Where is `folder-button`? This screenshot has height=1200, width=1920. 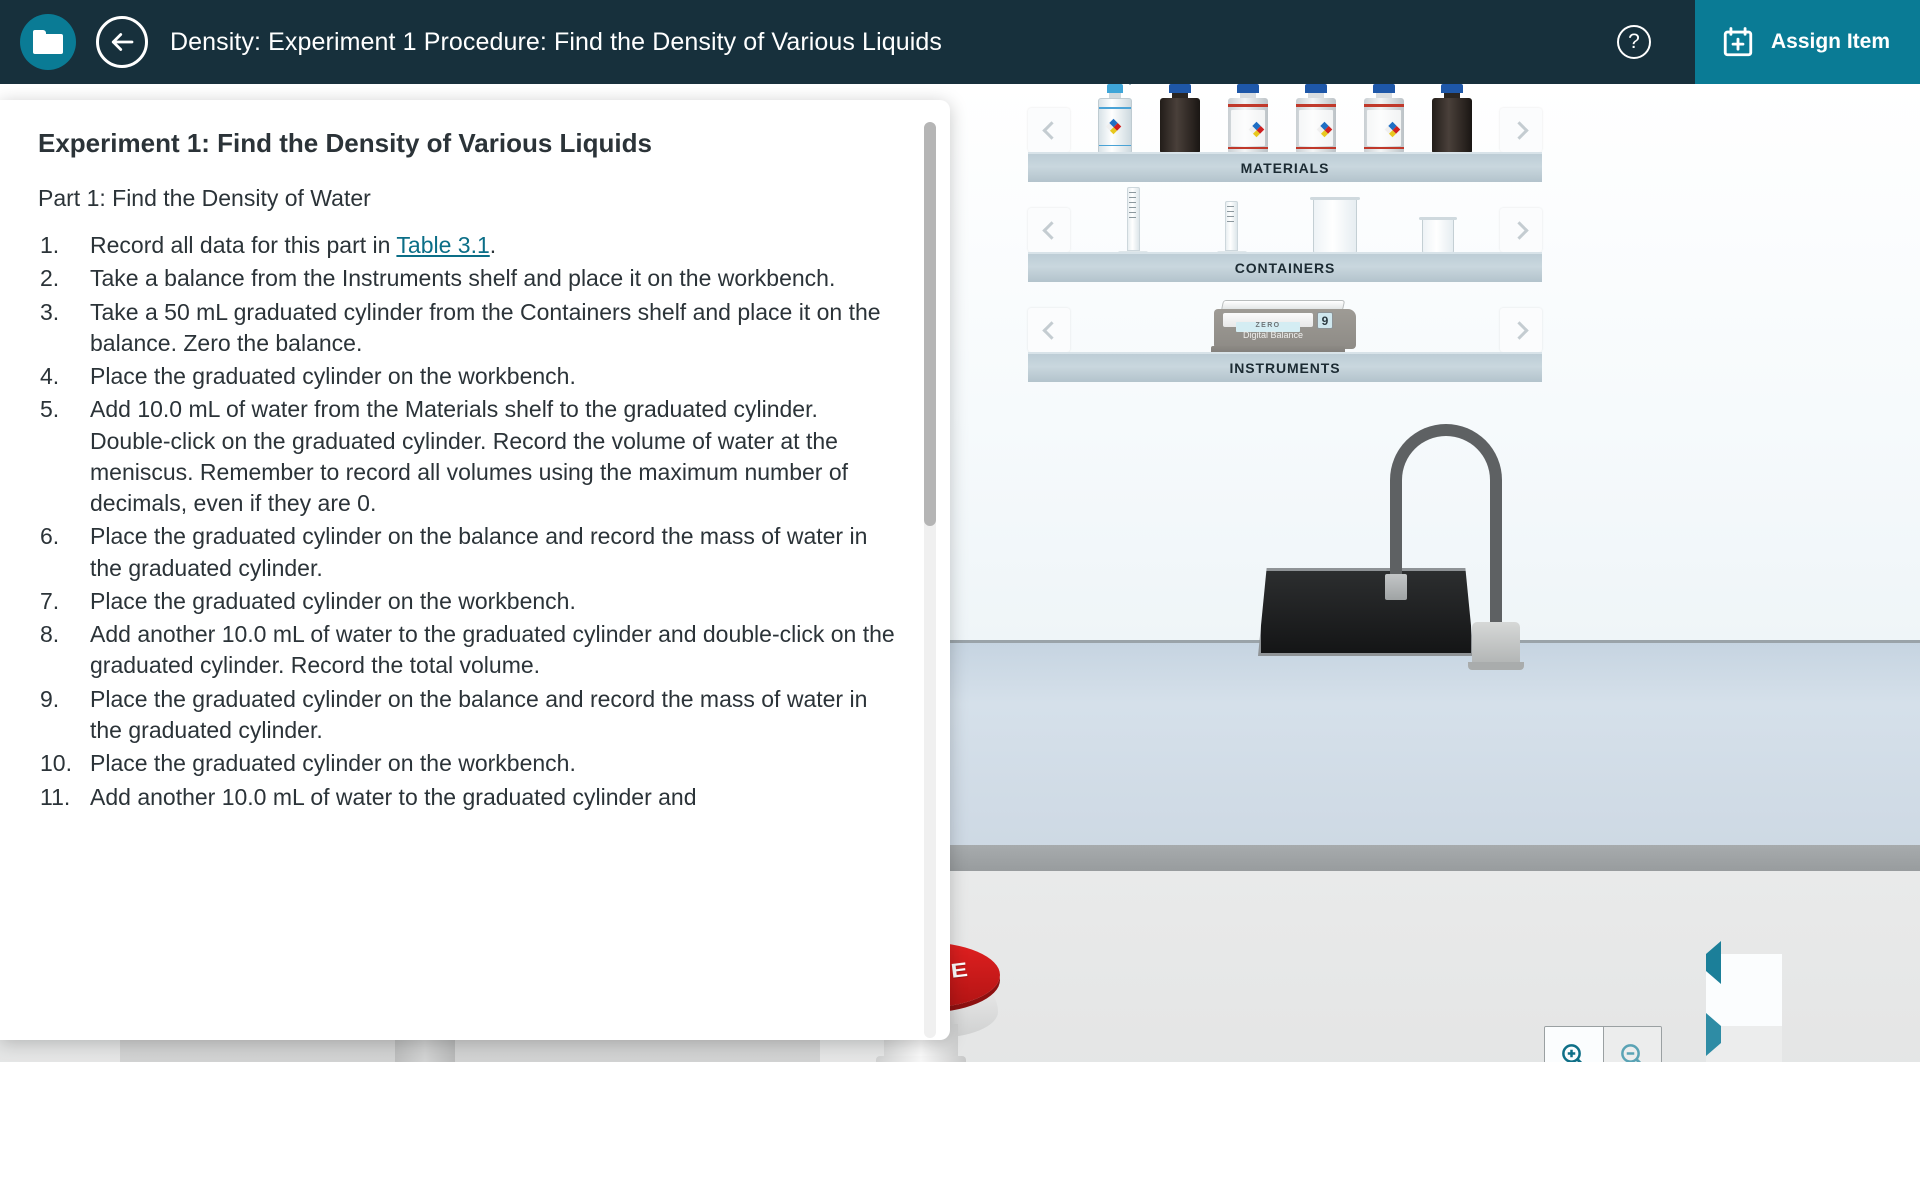 folder-button is located at coordinates (48, 42).